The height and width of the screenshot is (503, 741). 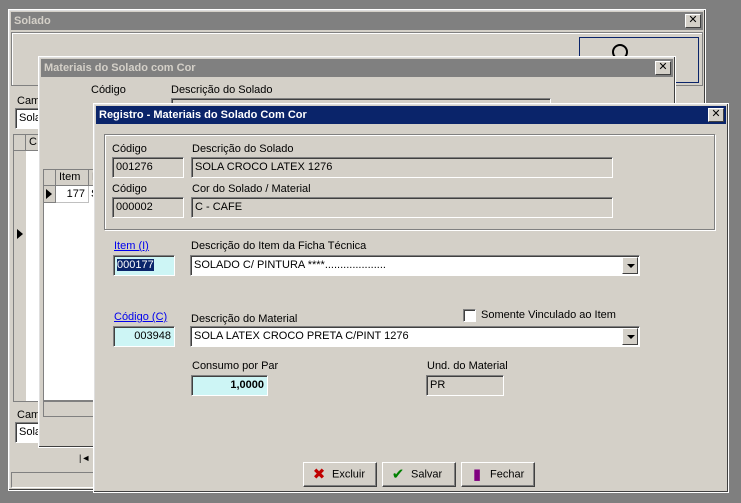 What do you see at coordinates (548, 315) in the screenshot?
I see `somente-vinculado-label: Somente Vinculado ao Item` at bounding box center [548, 315].